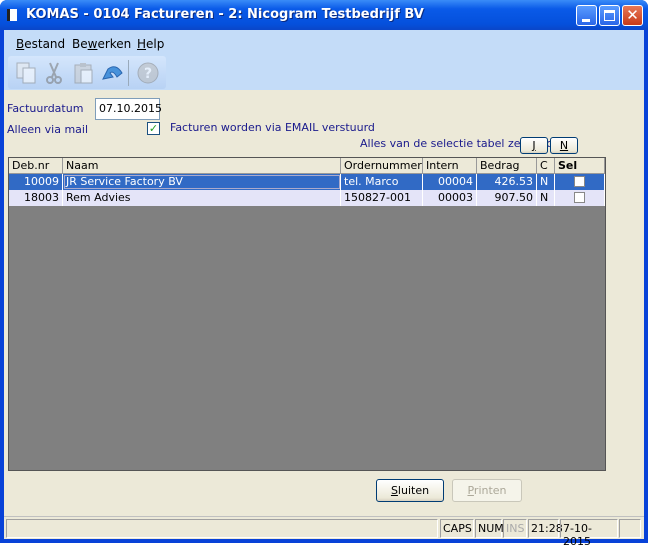 This screenshot has width=648, height=548. I want to click on col-c: C, so click(546, 166).